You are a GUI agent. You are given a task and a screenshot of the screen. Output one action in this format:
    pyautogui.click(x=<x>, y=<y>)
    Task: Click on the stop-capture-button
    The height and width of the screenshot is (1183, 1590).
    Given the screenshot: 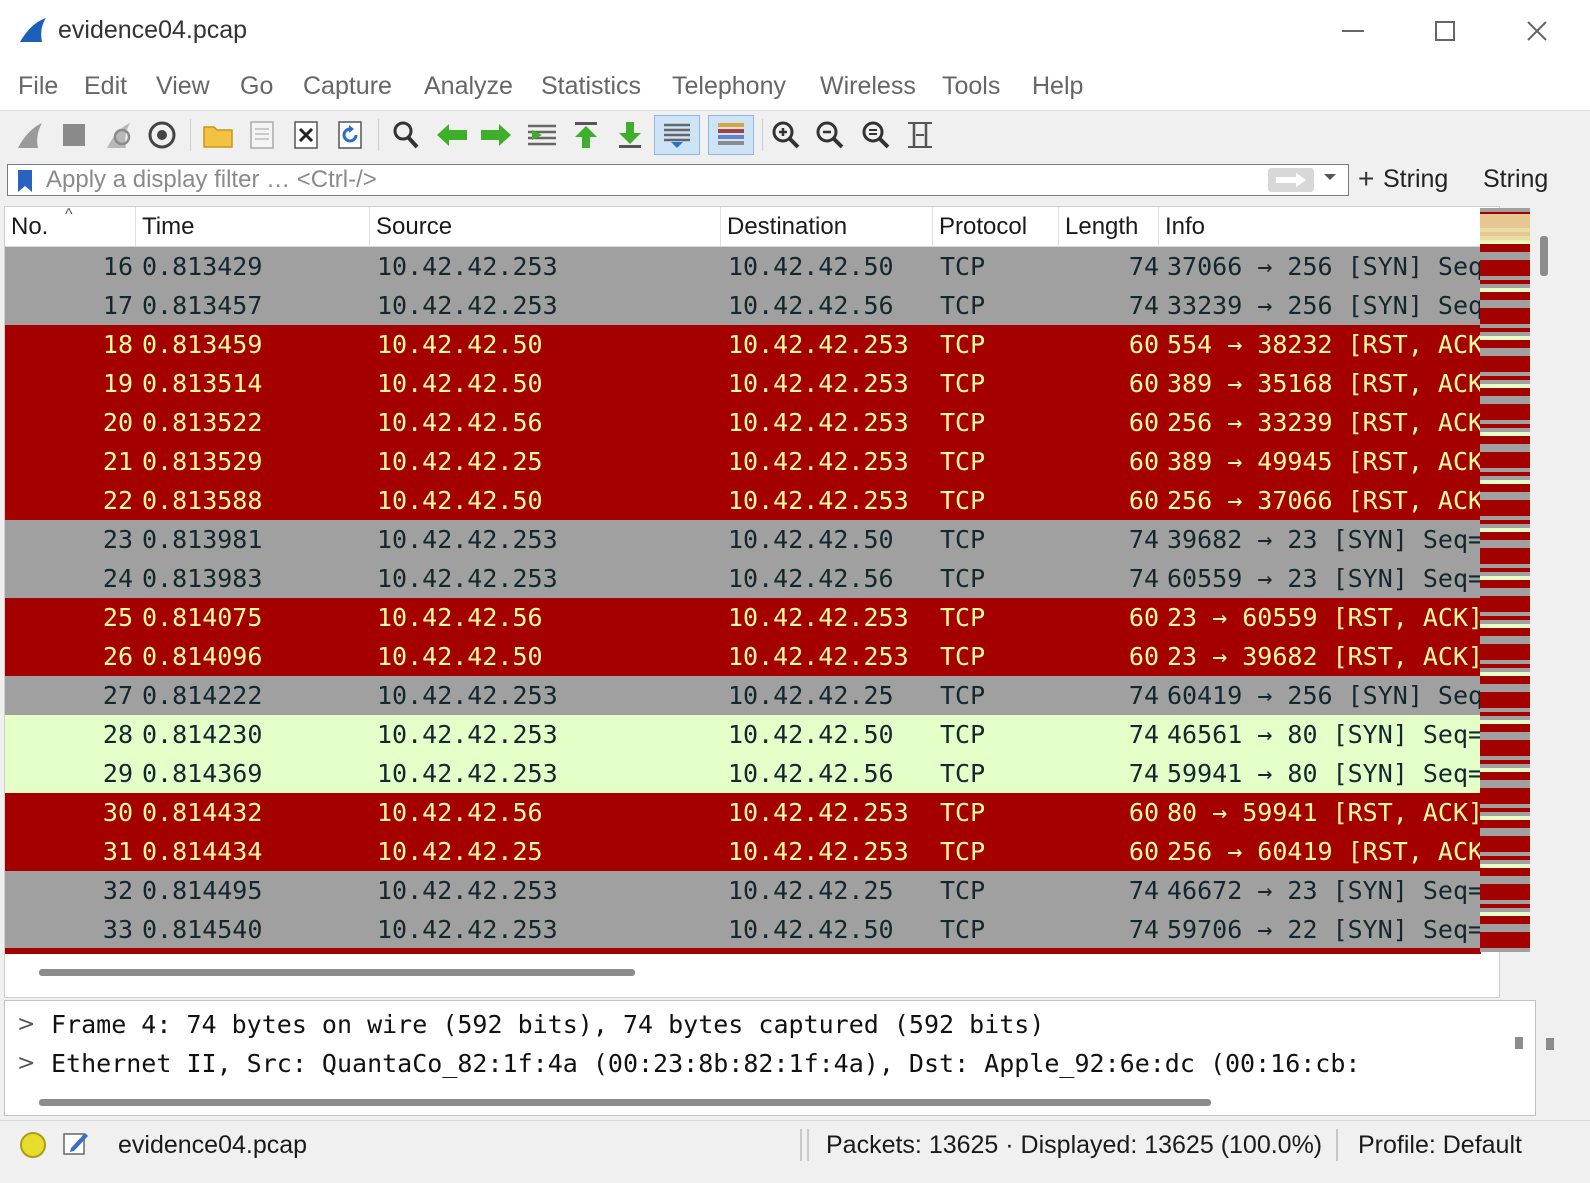 What is the action you would take?
    pyautogui.click(x=74, y=135)
    